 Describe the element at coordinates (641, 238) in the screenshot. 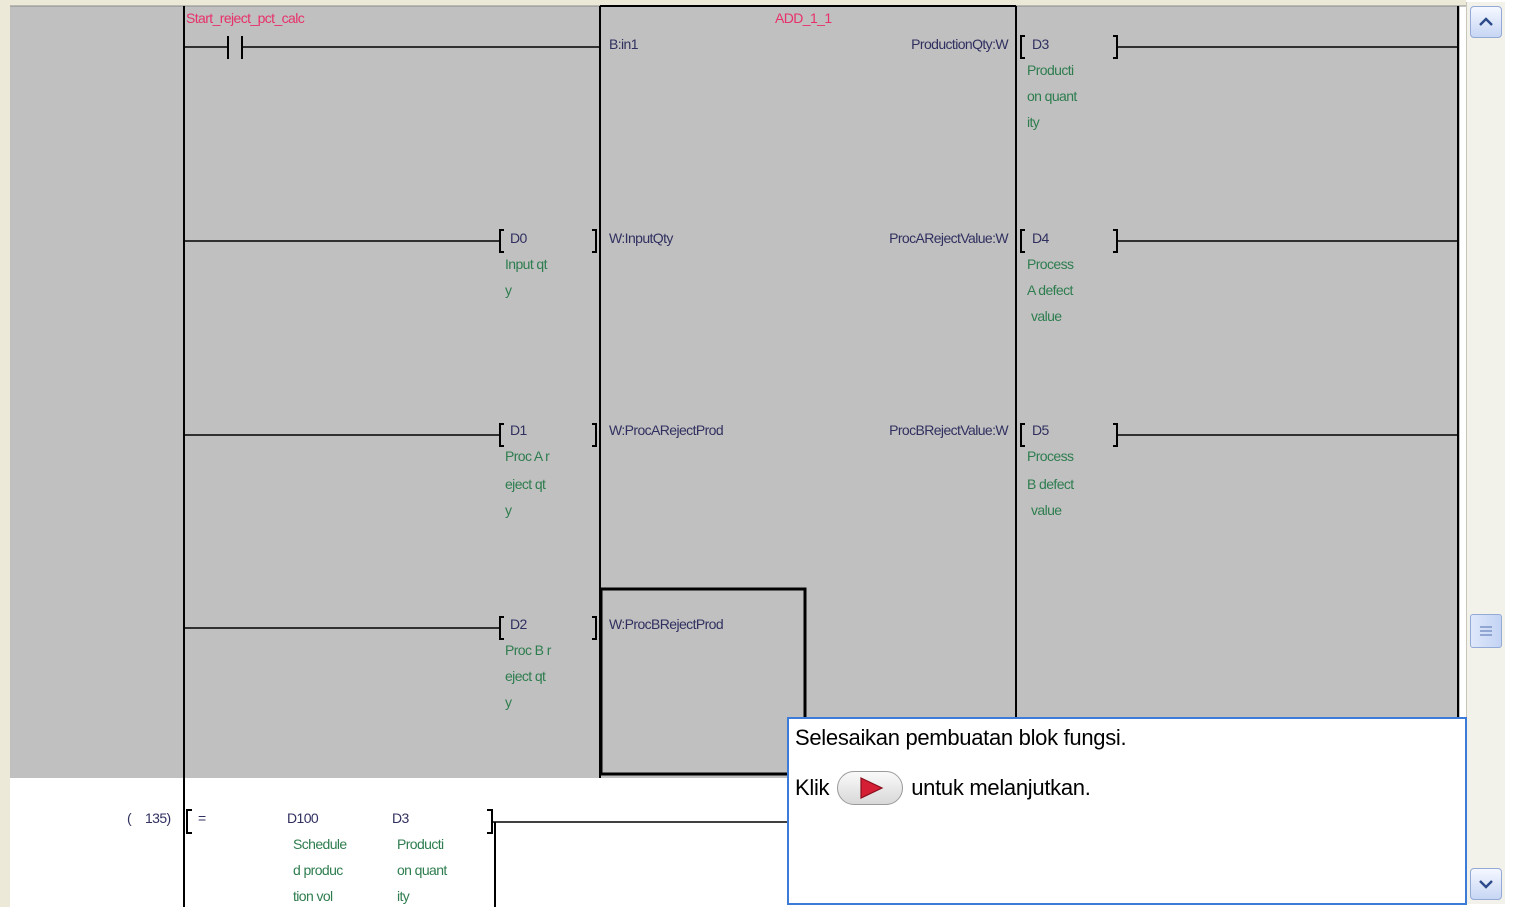

I see `input-pin-inputqty: W:InputQty` at that location.